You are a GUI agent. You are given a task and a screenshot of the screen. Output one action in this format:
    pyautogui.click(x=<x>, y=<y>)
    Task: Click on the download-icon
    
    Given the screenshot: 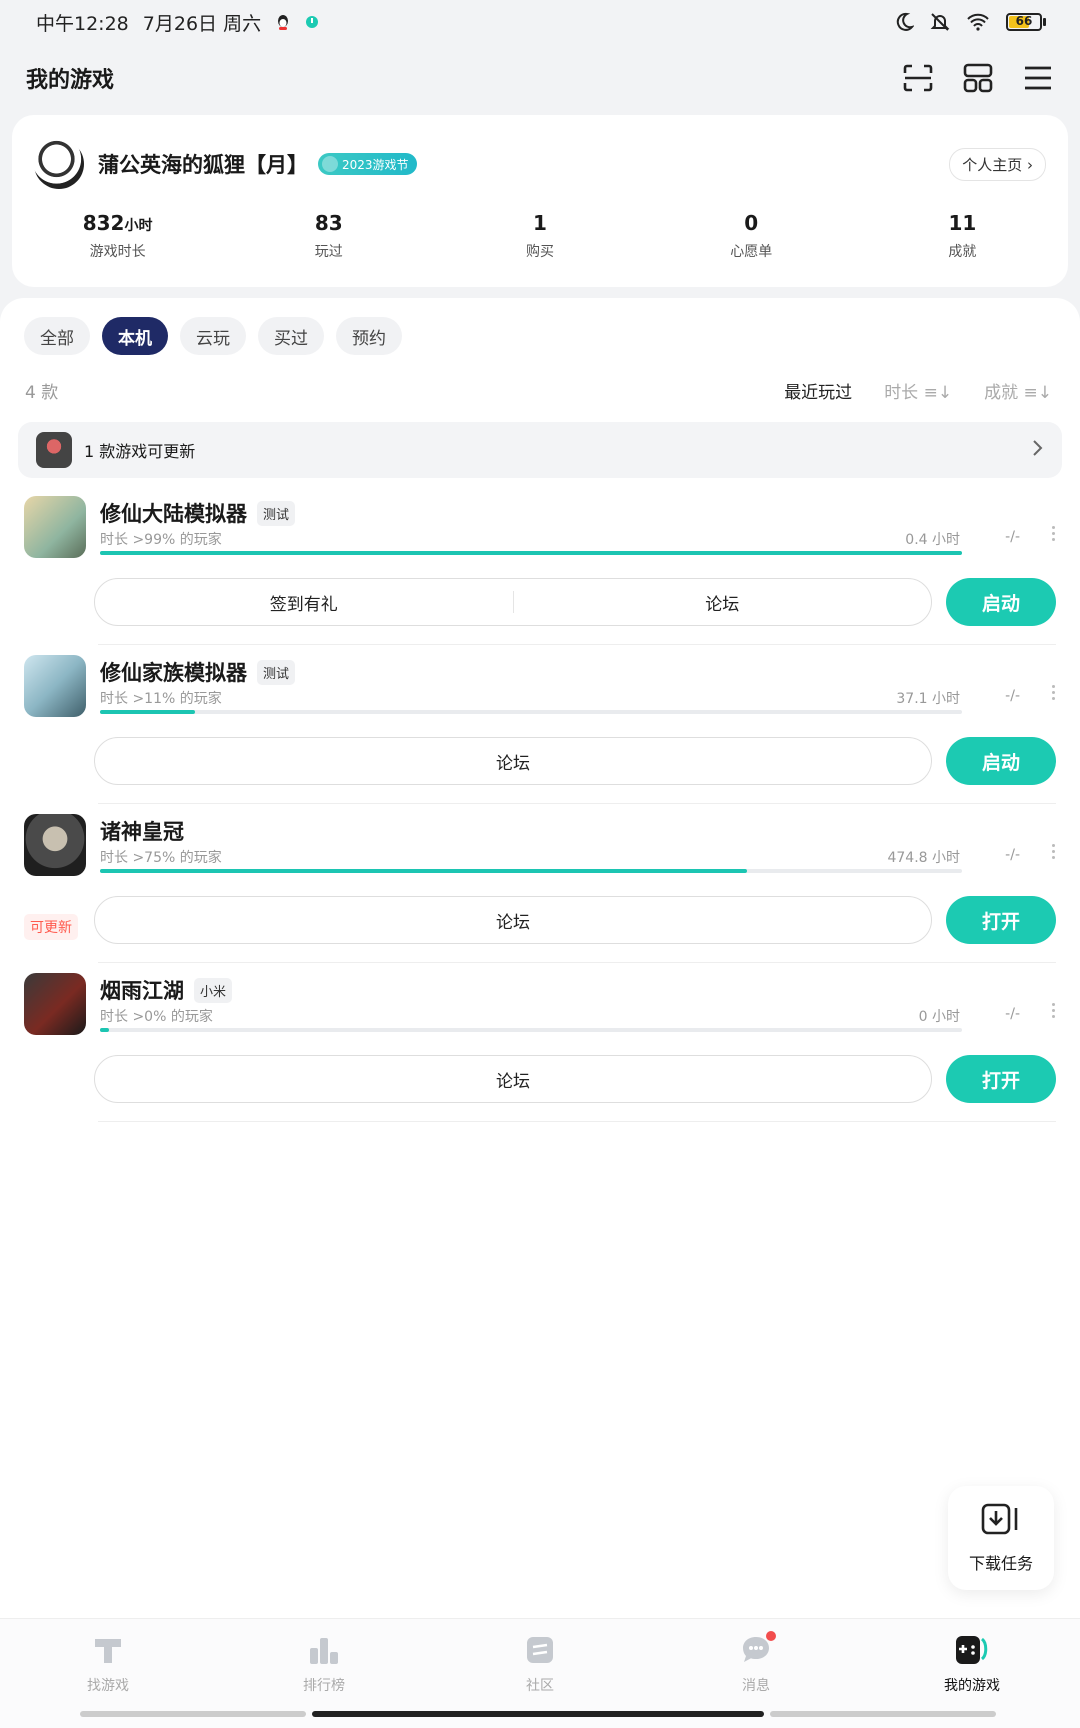 What is the action you would take?
    pyautogui.click(x=1001, y=1521)
    